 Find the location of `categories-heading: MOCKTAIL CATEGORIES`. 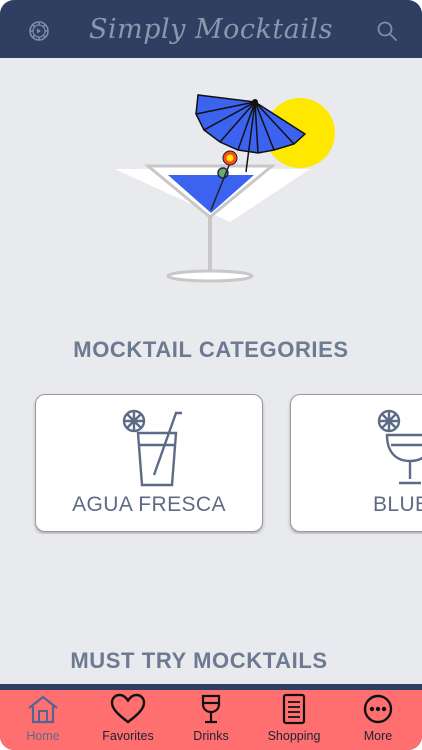

categories-heading: MOCKTAIL CATEGORIES is located at coordinates (211, 349).